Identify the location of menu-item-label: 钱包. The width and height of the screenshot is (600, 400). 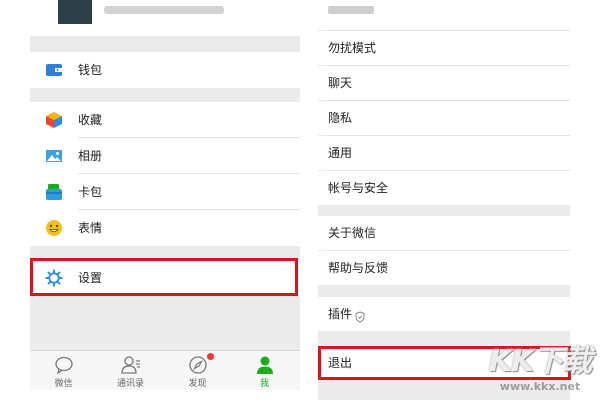
(90, 70).